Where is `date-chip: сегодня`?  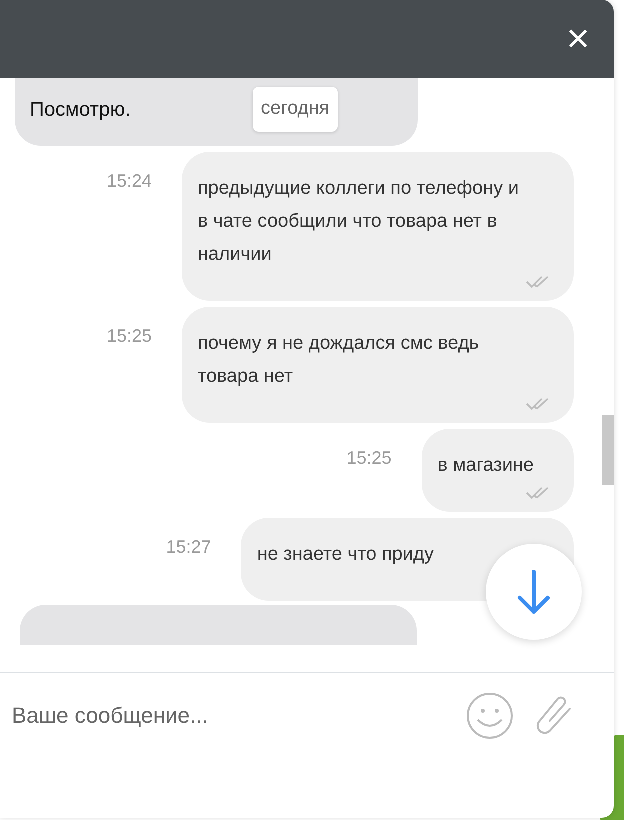 date-chip: сегодня is located at coordinates (295, 109).